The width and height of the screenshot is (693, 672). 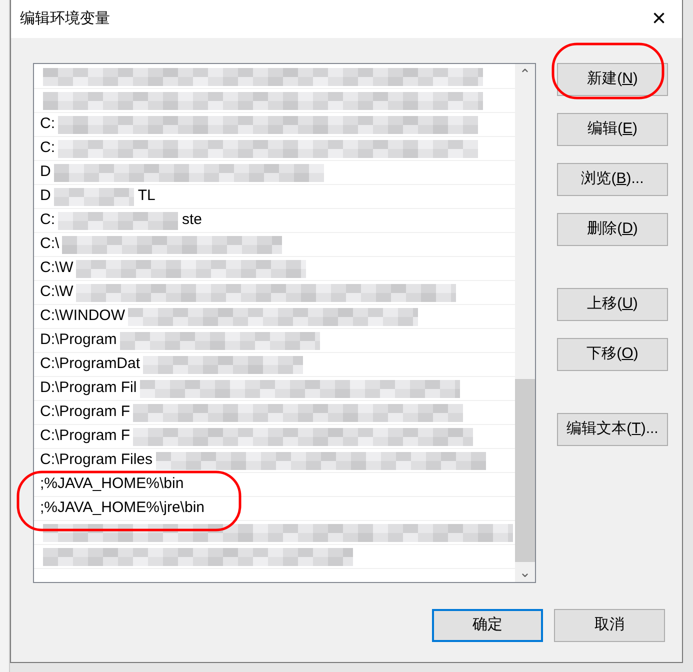 What do you see at coordinates (525, 572) in the screenshot?
I see `scroll-down-button: ⌄` at bounding box center [525, 572].